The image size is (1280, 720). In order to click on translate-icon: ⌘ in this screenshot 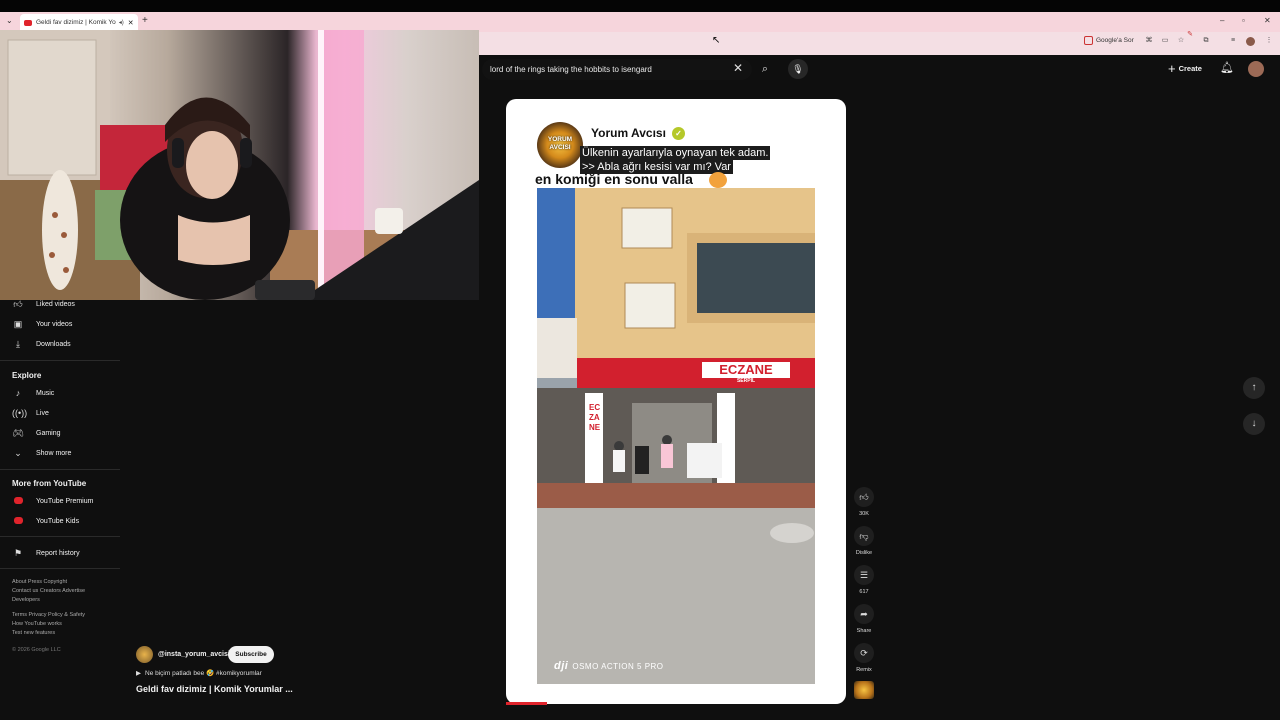, I will do `click(1149, 41)`.